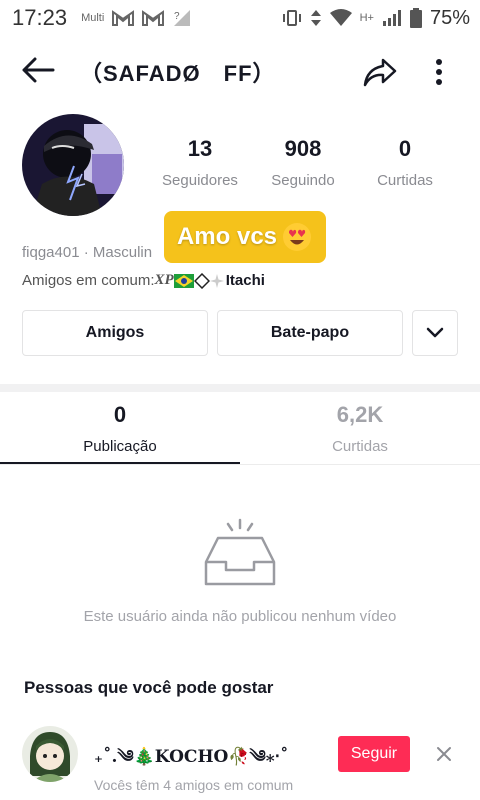 The image size is (480, 800). What do you see at coordinates (374, 754) in the screenshot?
I see `follow-button: Seguir` at bounding box center [374, 754].